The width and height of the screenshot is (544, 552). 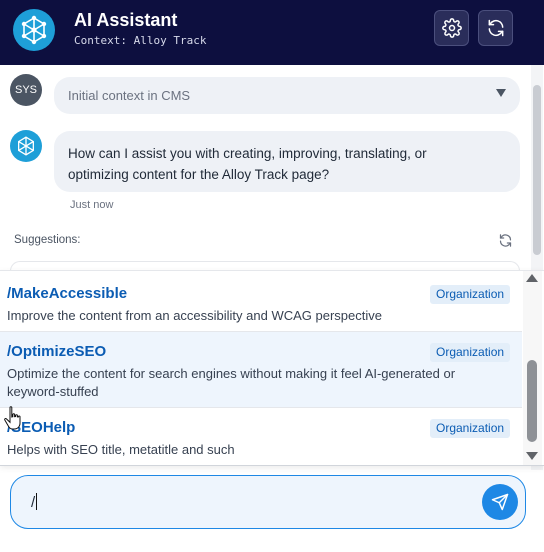 I want to click on message-input-value: /, so click(x=34, y=502).